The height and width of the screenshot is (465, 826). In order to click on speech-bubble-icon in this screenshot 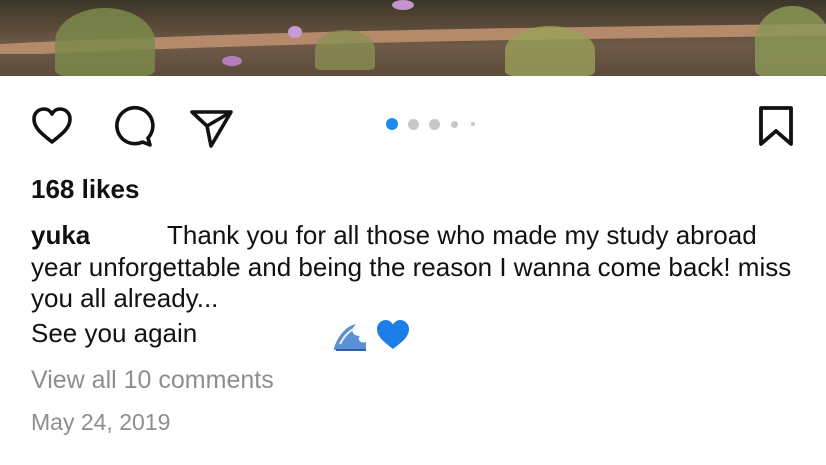, I will do `click(132, 126)`.